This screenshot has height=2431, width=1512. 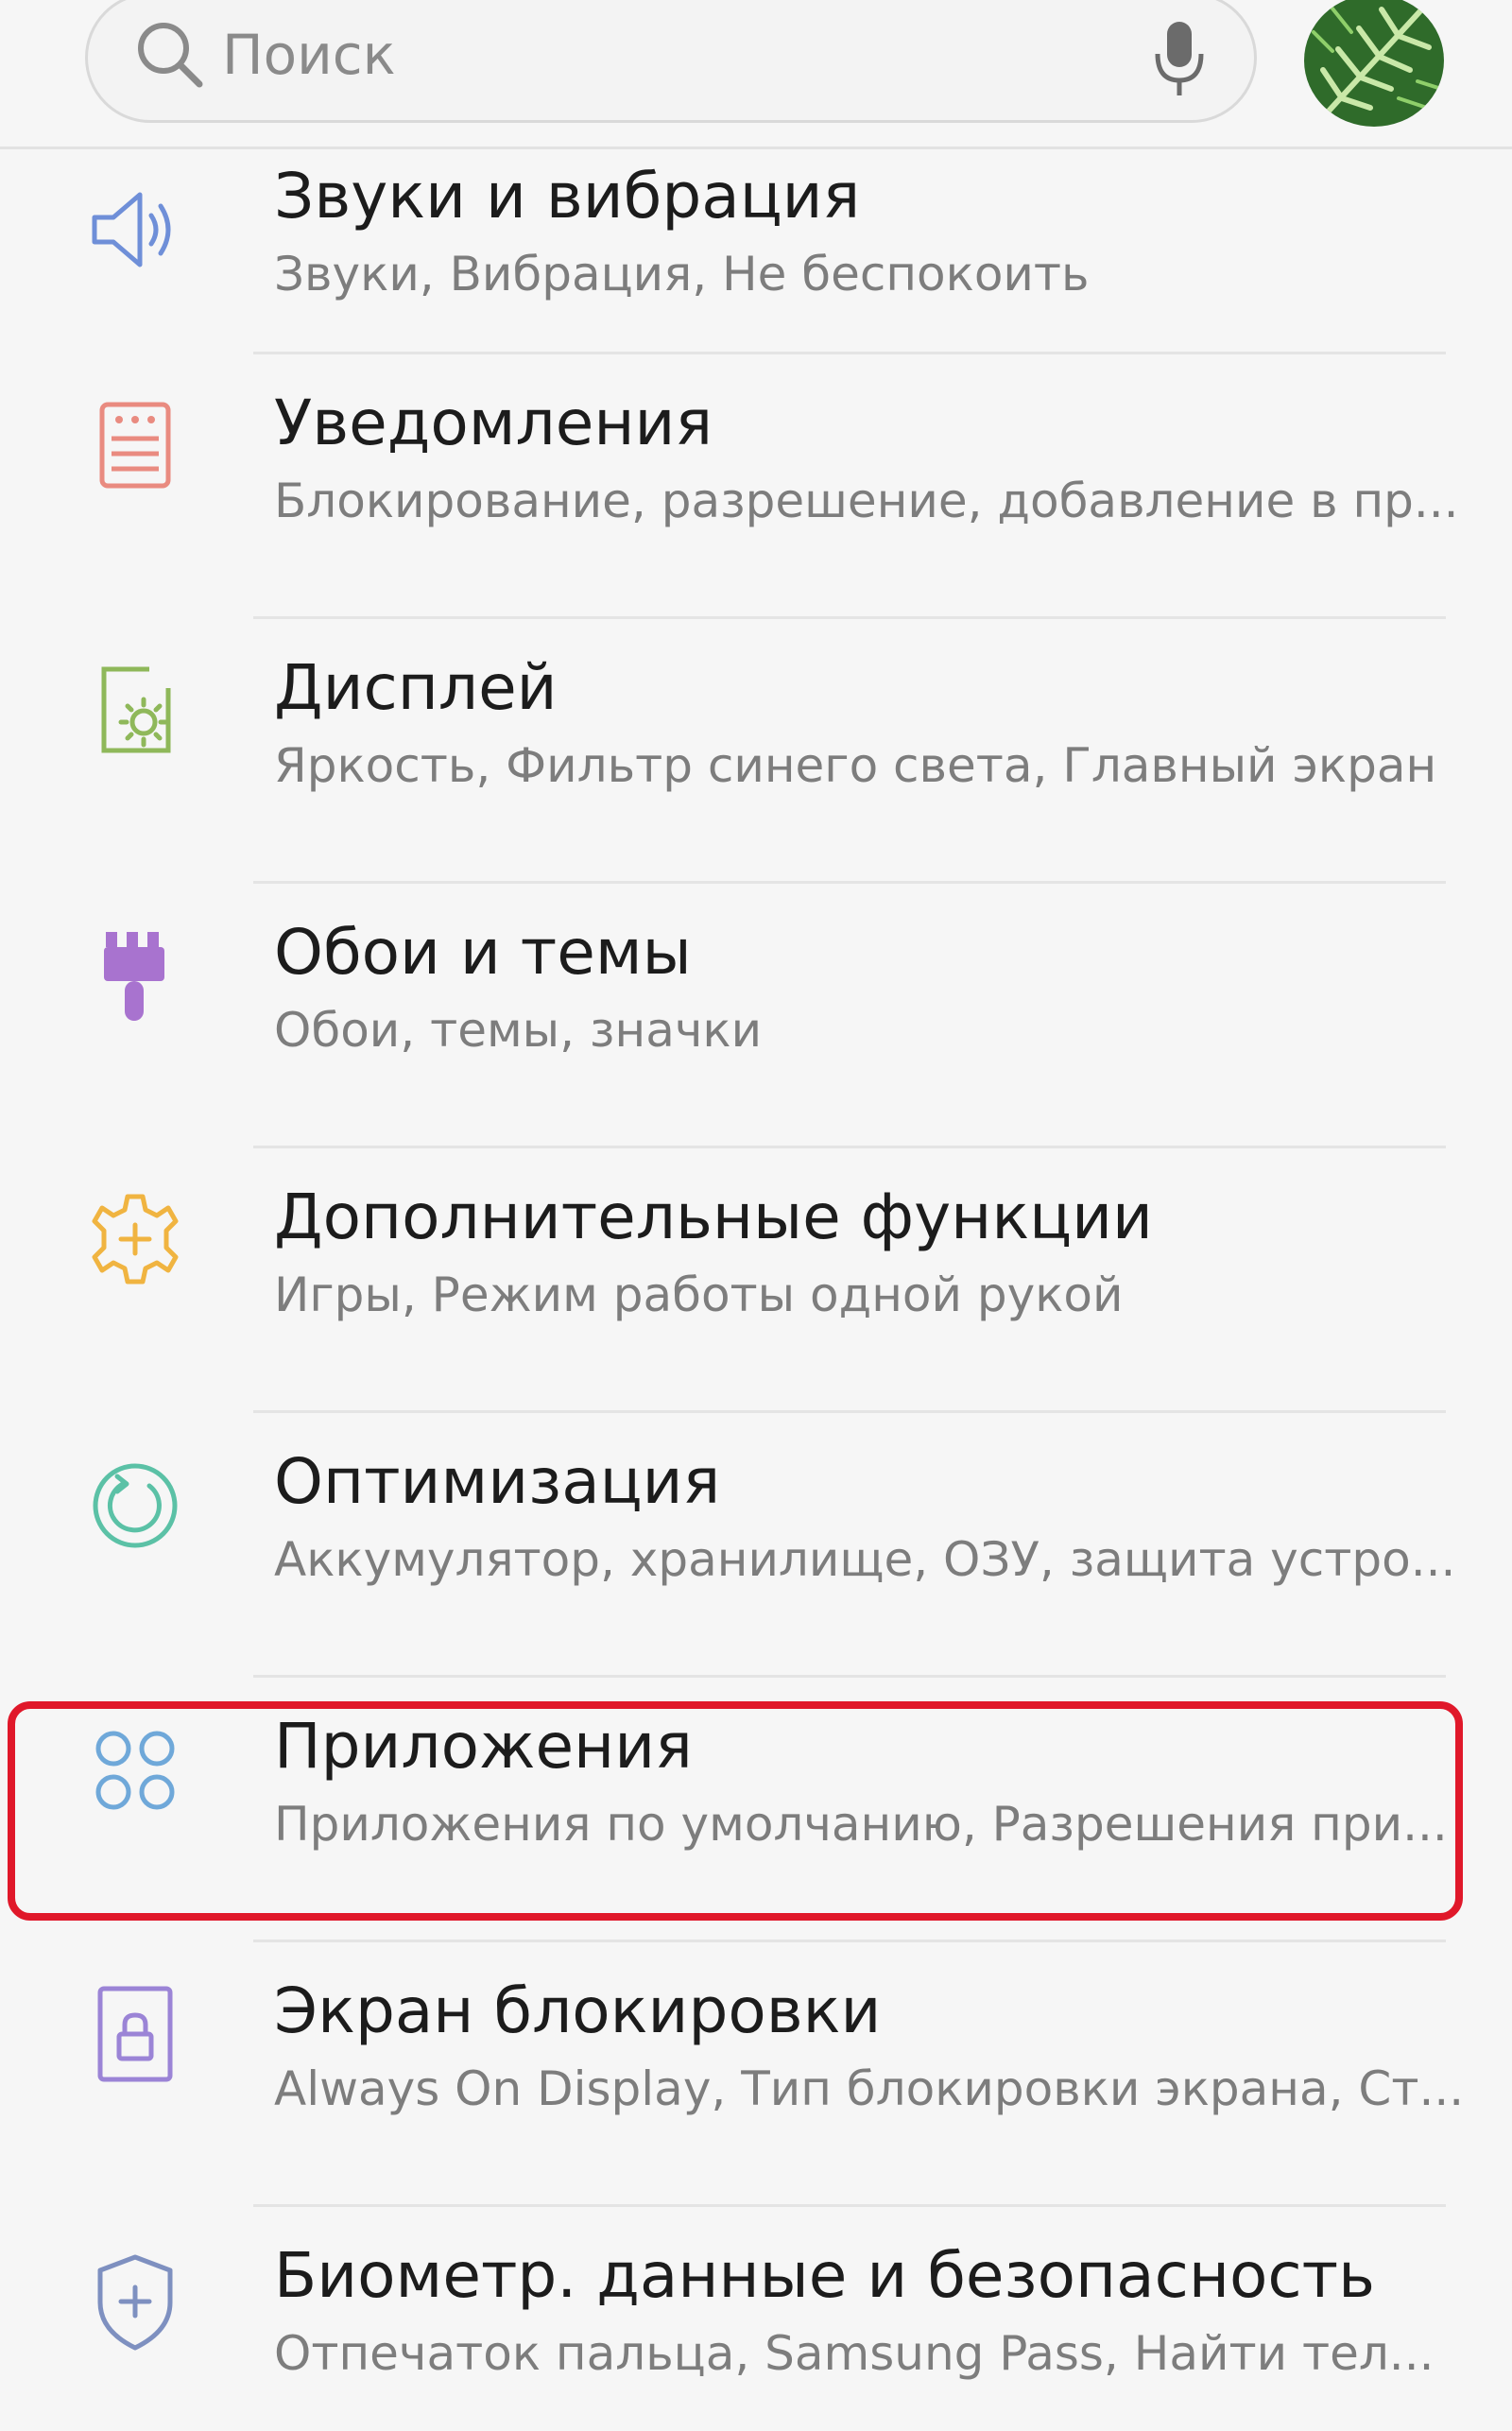 I want to click on item-title: Приложения, so click(x=483, y=1746).